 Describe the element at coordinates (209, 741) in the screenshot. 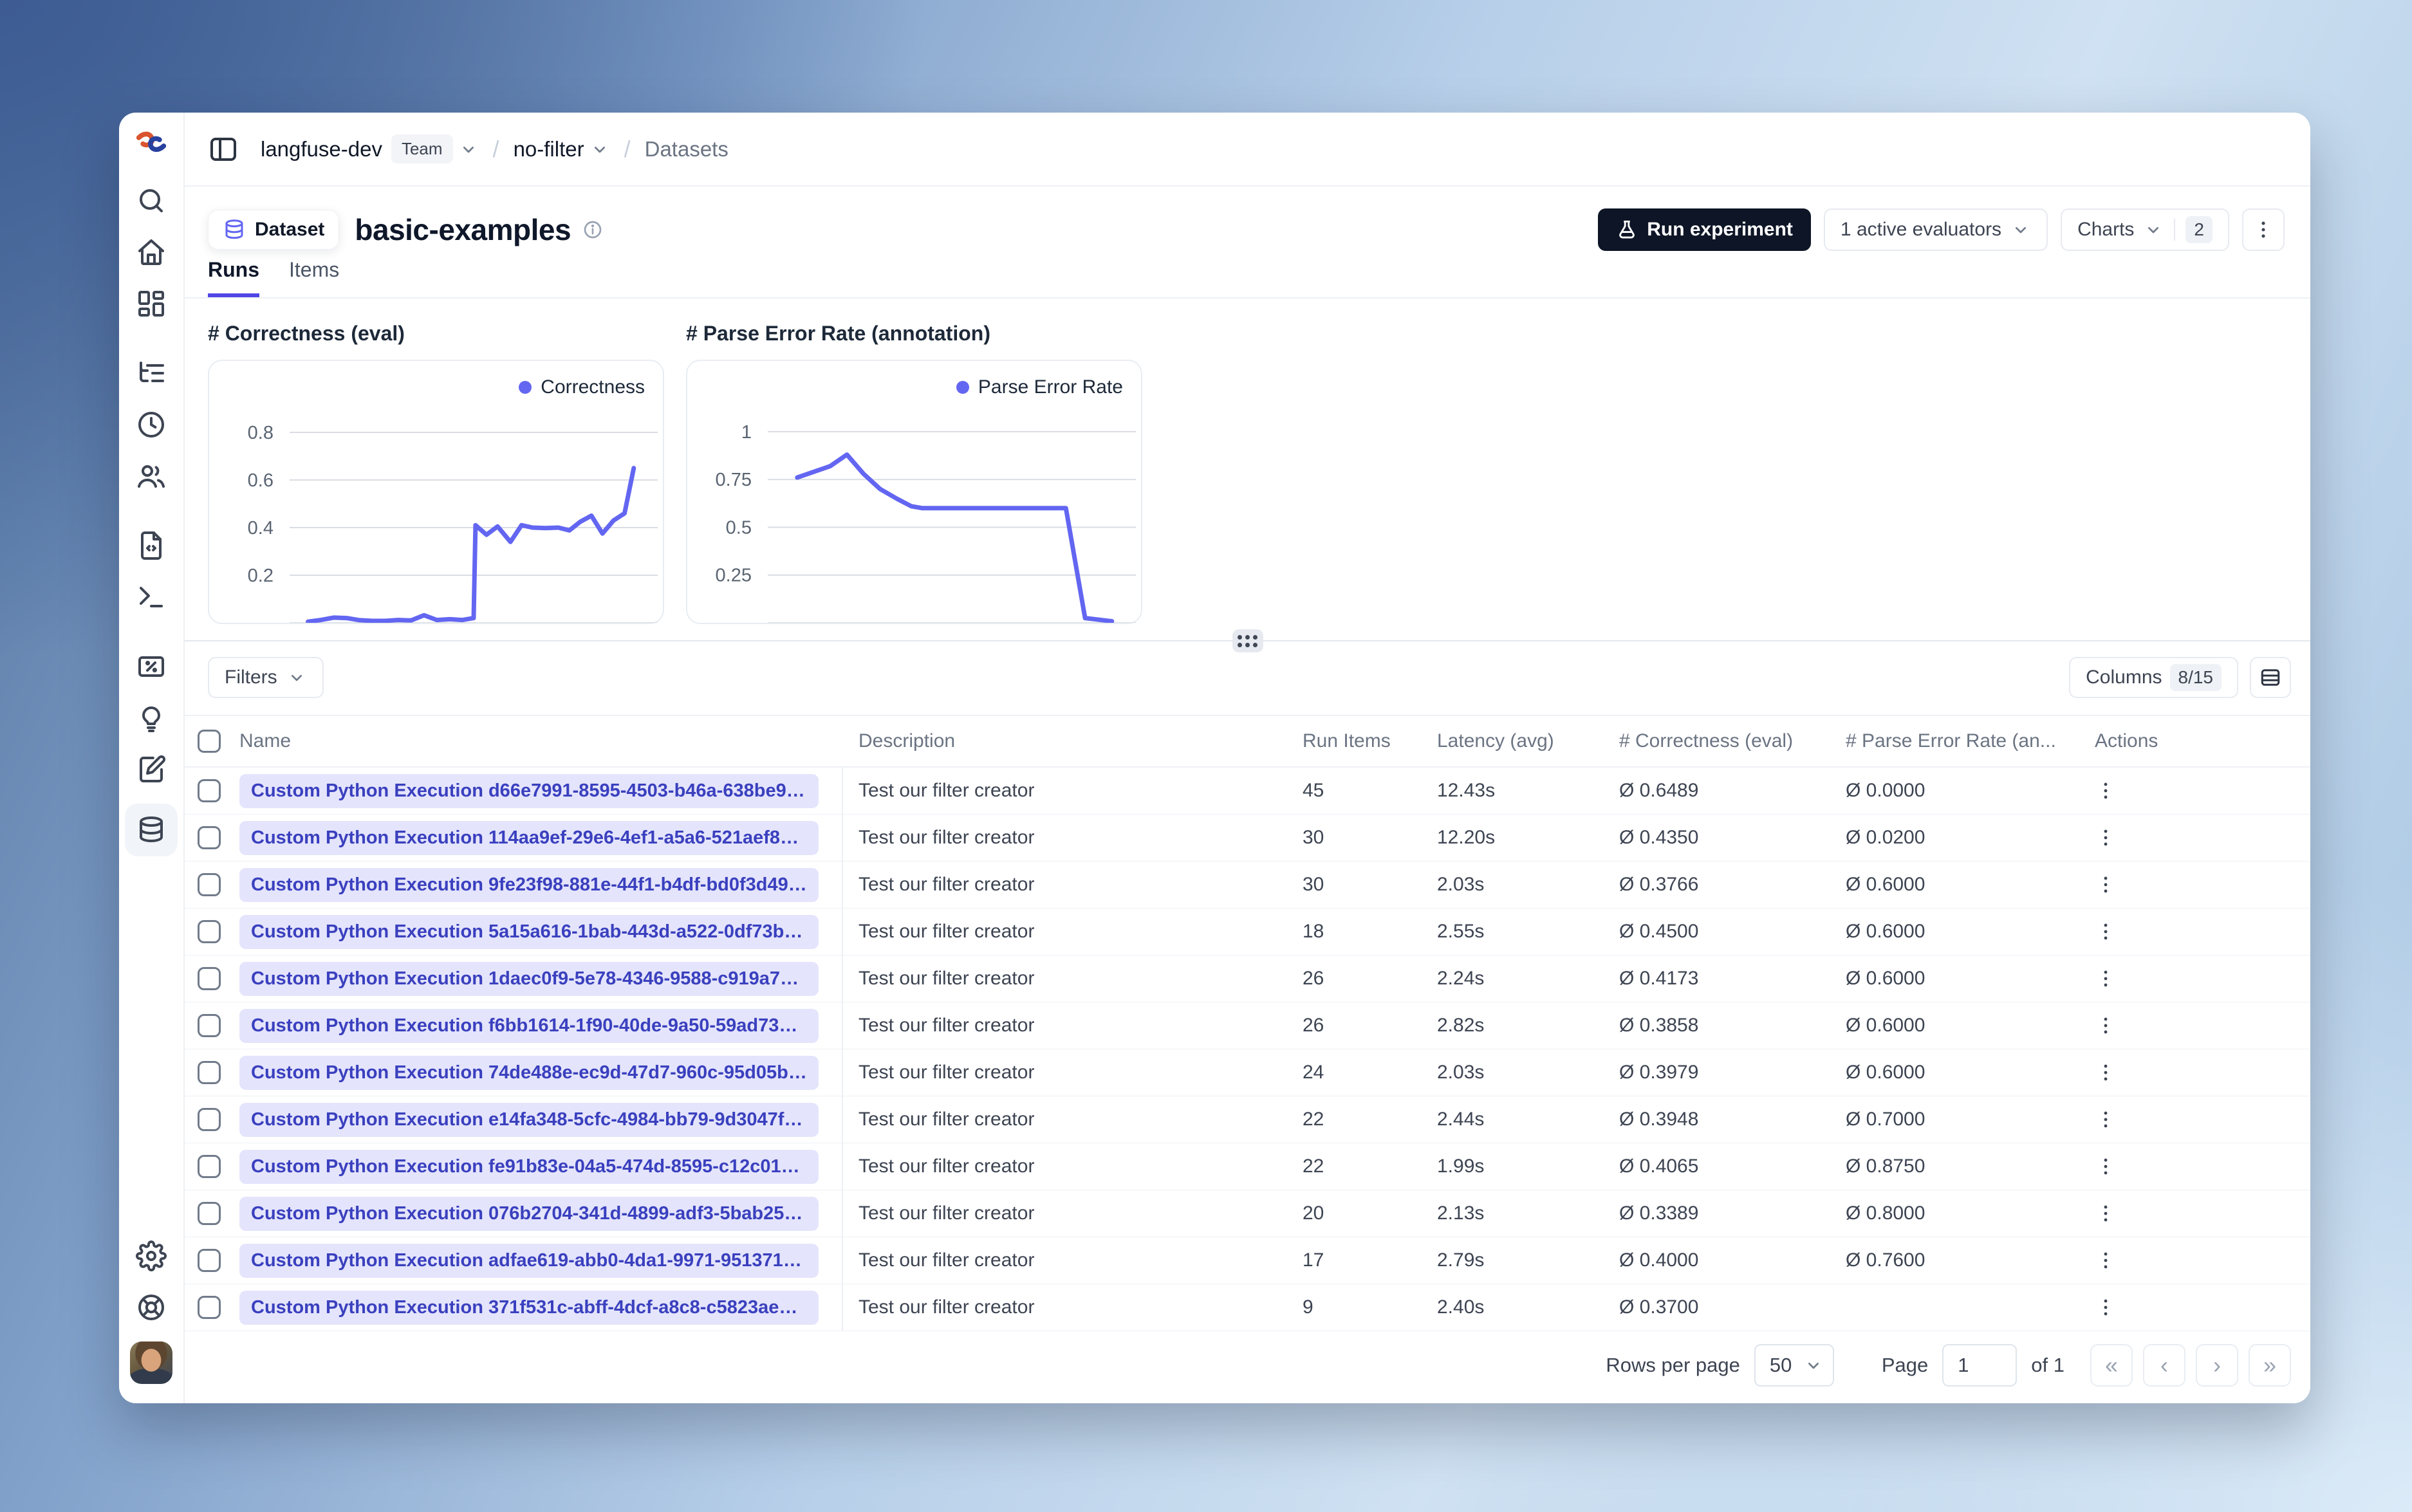

I see `select-all-checkbox` at that location.